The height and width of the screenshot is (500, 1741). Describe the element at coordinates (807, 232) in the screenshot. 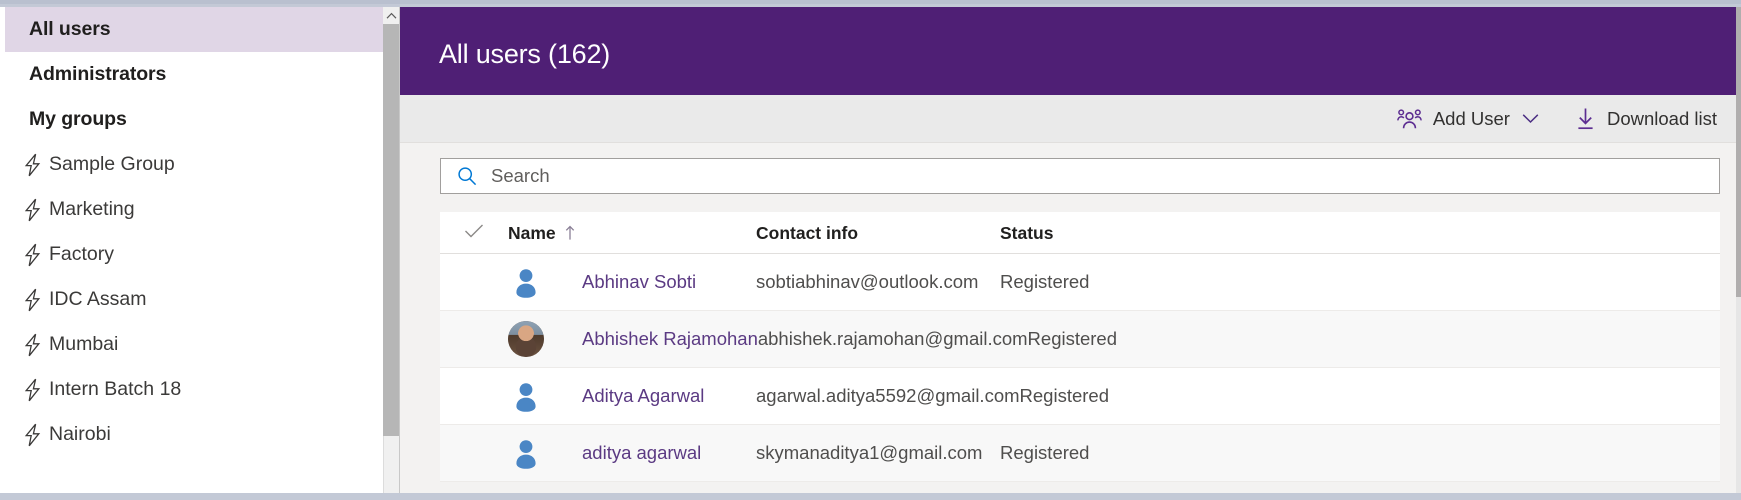

I see `column-header-contact-info-label: Contact info` at that location.